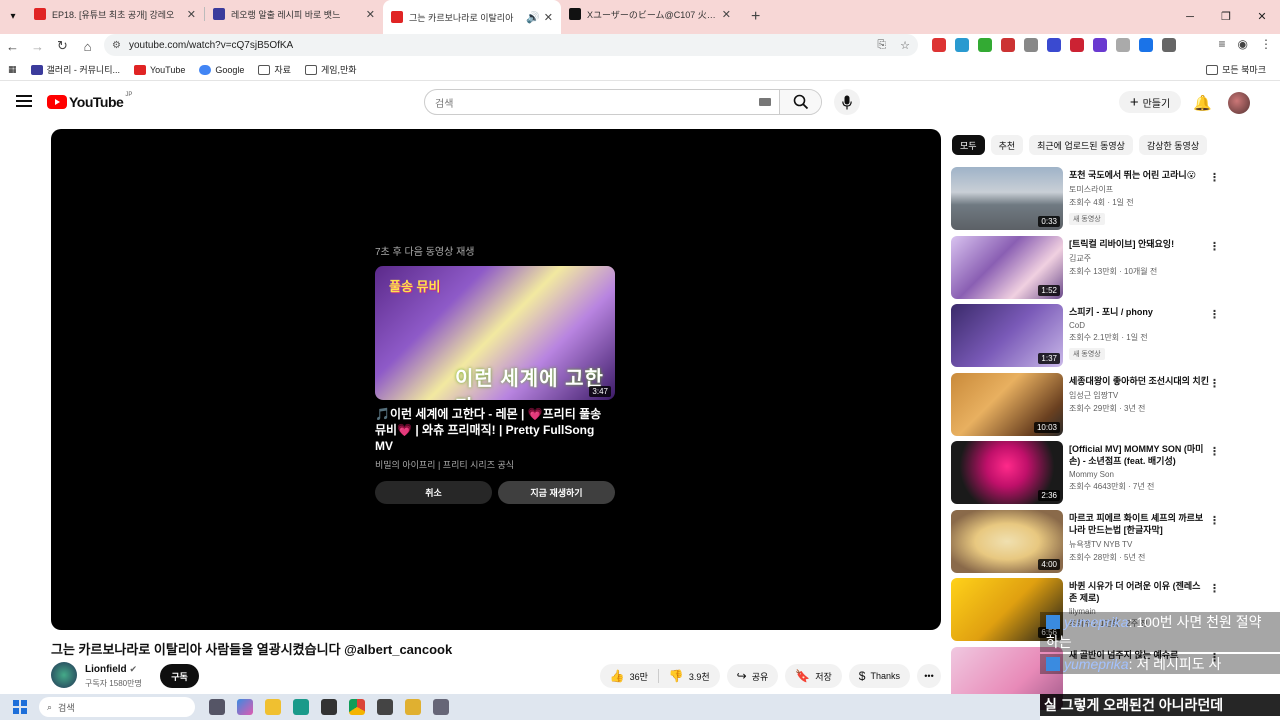  I want to click on taskbar-search: ⌕ 검색, so click(117, 707).